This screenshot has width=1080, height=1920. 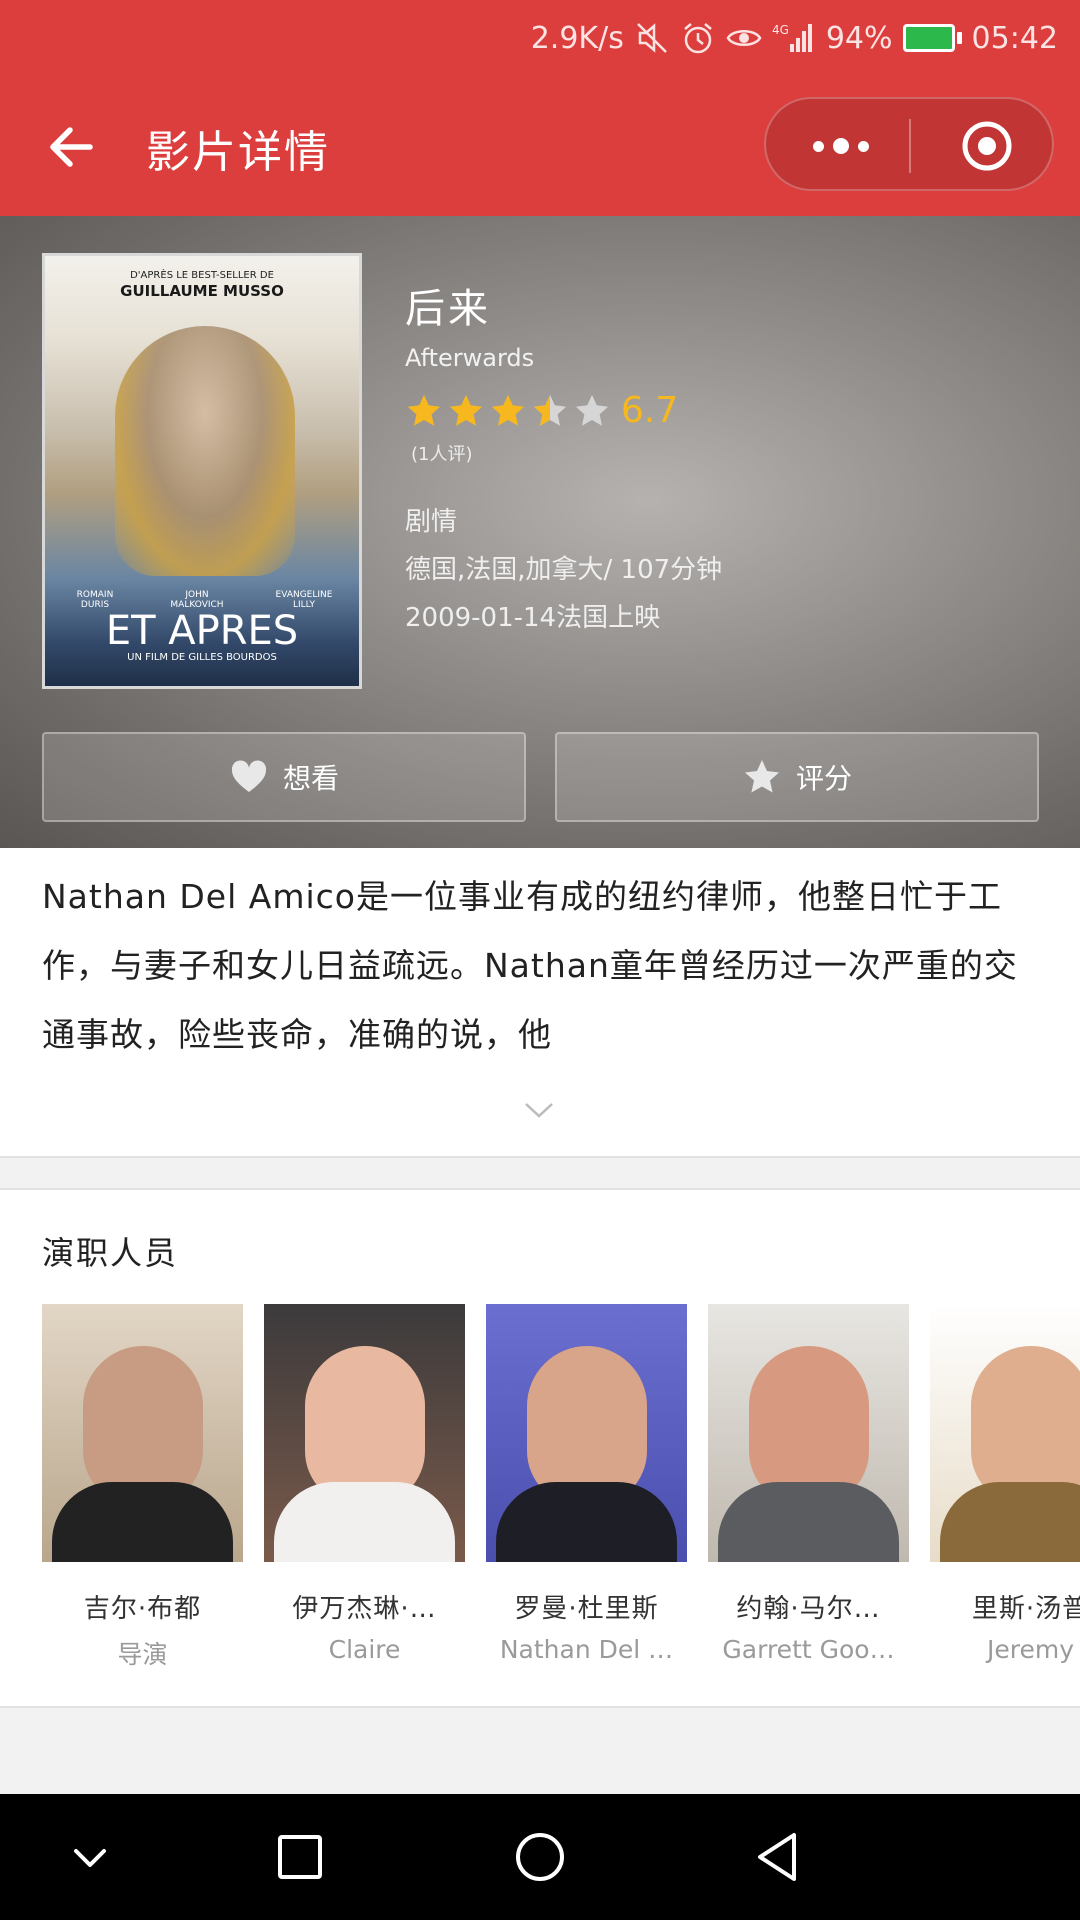 What do you see at coordinates (300, 1857) in the screenshot?
I see `recent-apps-icon` at bounding box center [300, 1857].